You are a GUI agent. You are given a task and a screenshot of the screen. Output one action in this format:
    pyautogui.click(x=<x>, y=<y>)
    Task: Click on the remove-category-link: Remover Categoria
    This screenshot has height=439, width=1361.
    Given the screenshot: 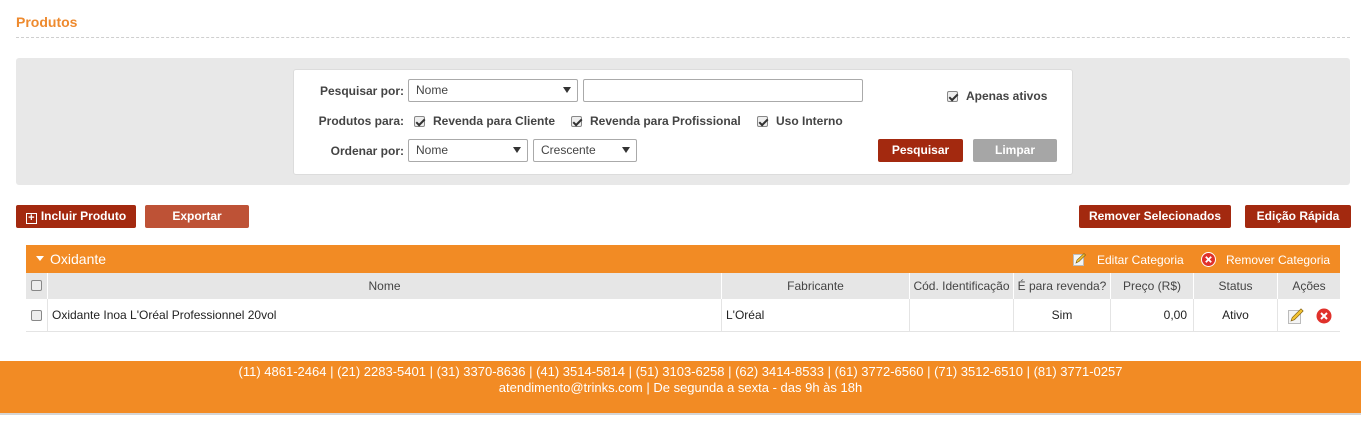 What is the action you would take?
    pyautogui.click(x=1278, y=260)
    